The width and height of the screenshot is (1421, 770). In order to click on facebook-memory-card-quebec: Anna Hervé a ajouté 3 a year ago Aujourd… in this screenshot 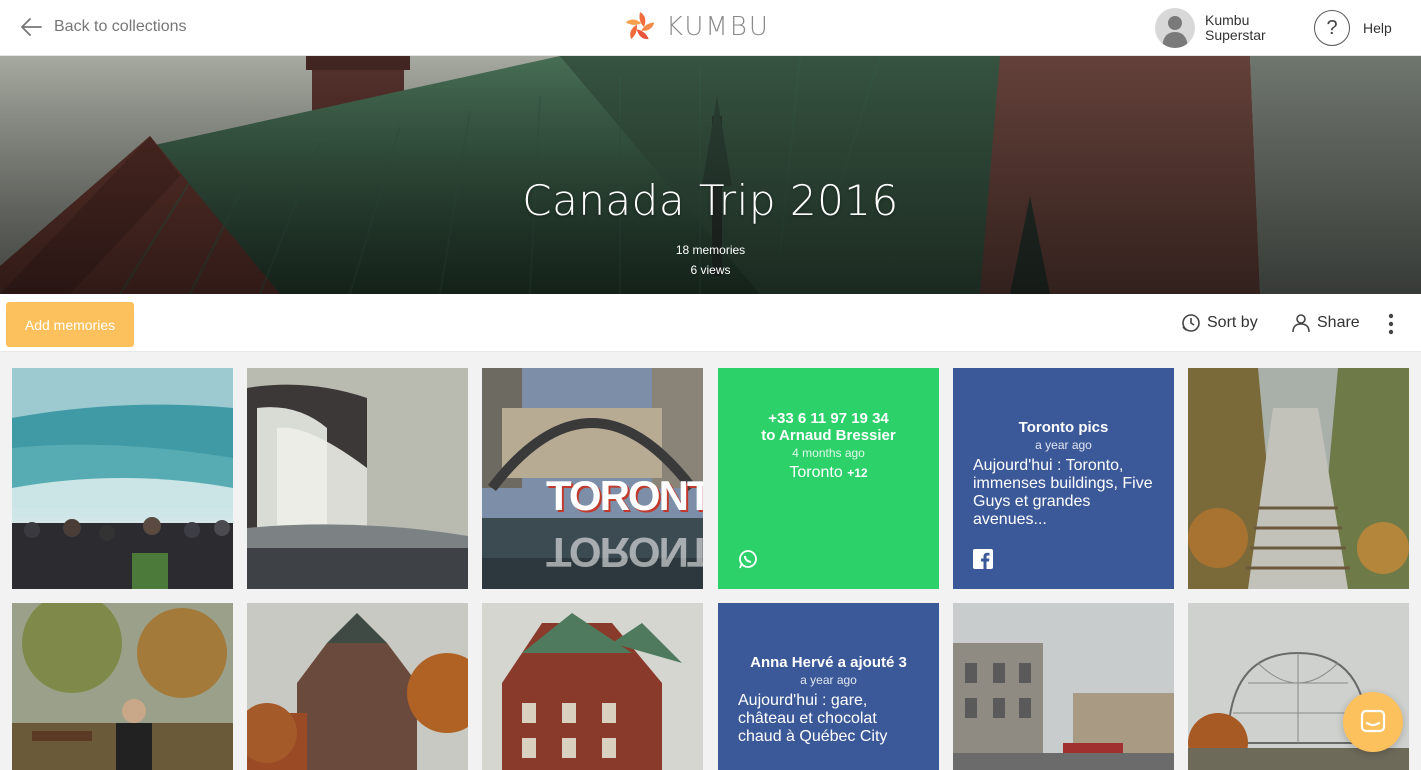, I will do `click(828, 686)`.